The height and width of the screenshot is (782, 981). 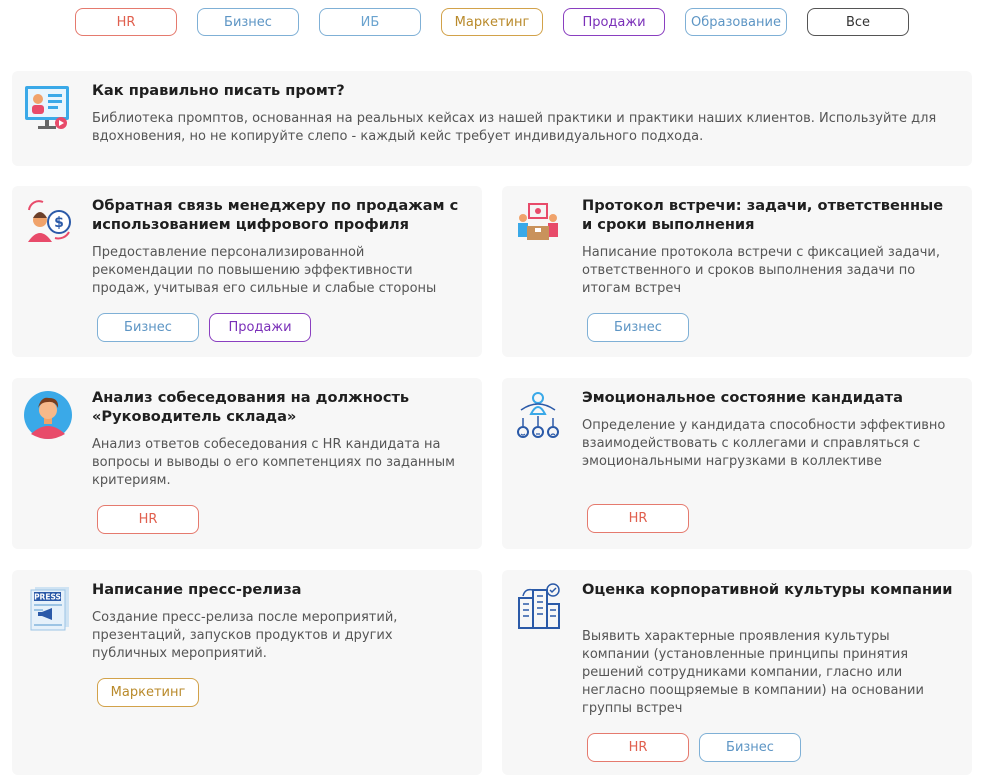 What do you see at coordinates (148, 692) in the screenshot?
I see `tag-marketing: Маркетинг` at bounding box center [148, 692].